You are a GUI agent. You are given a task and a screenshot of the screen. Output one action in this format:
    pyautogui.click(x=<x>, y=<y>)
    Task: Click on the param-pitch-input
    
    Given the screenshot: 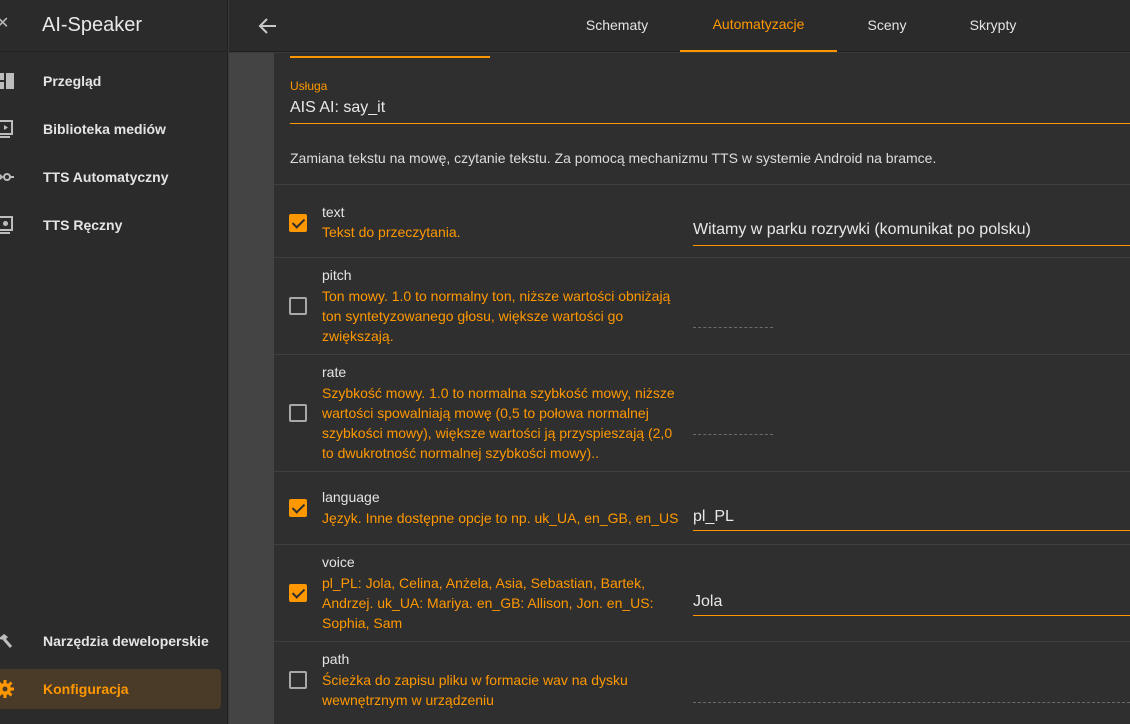 What is the action you would take?
    pyautogui.click(x=733, y=327)
    